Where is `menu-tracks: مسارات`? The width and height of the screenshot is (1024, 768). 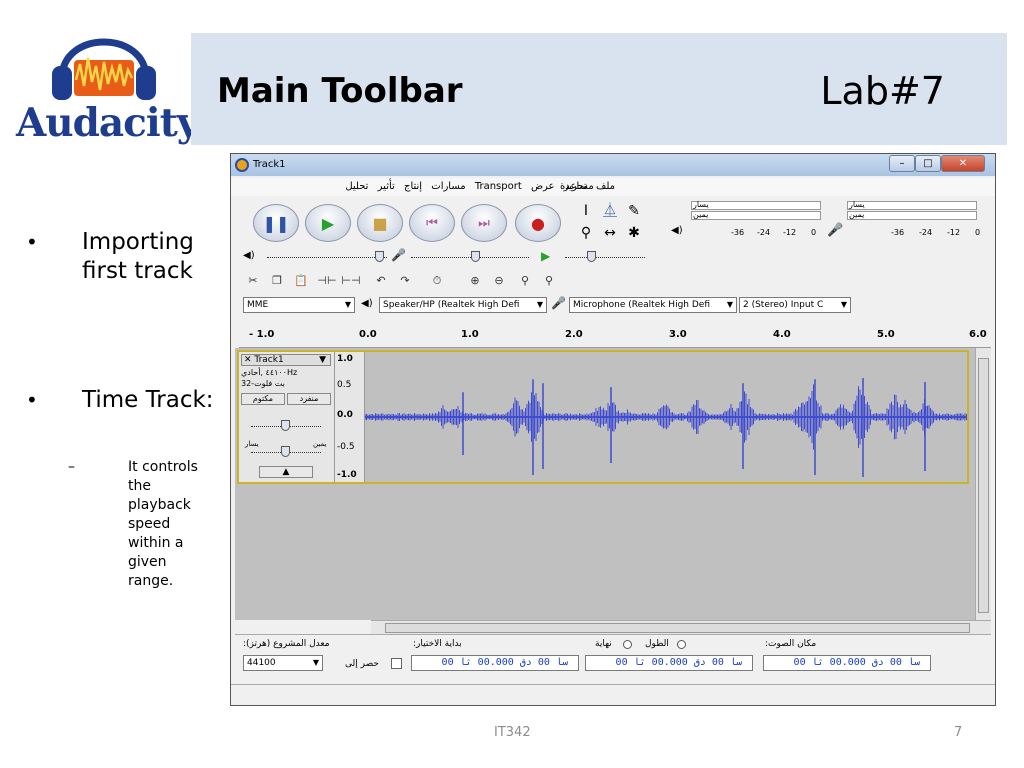 menu-tracks: مسارات is located at coordinates (448, 186).